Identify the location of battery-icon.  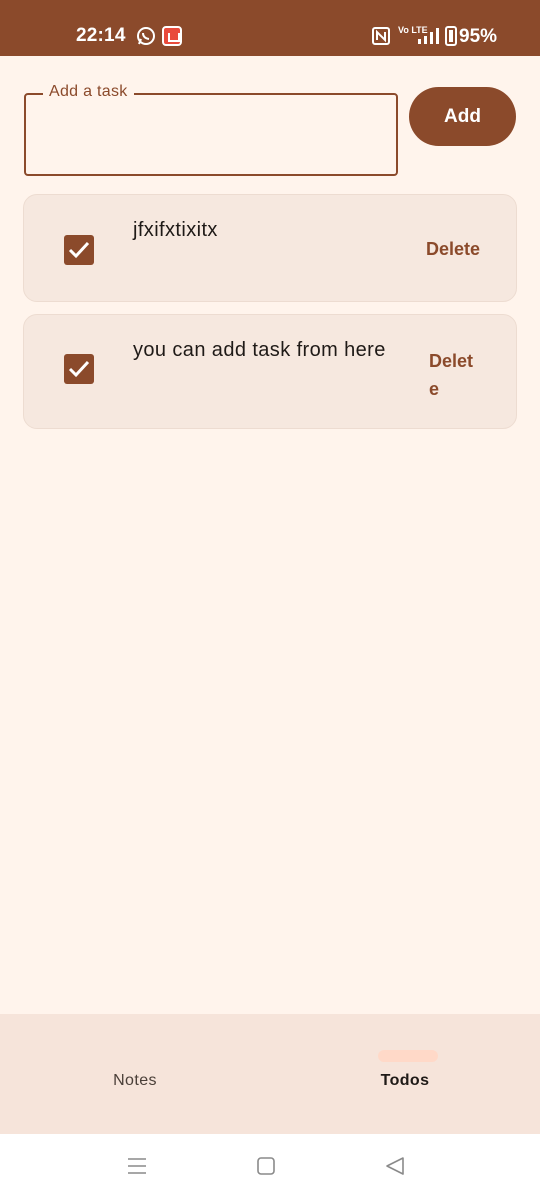
(451, 36).